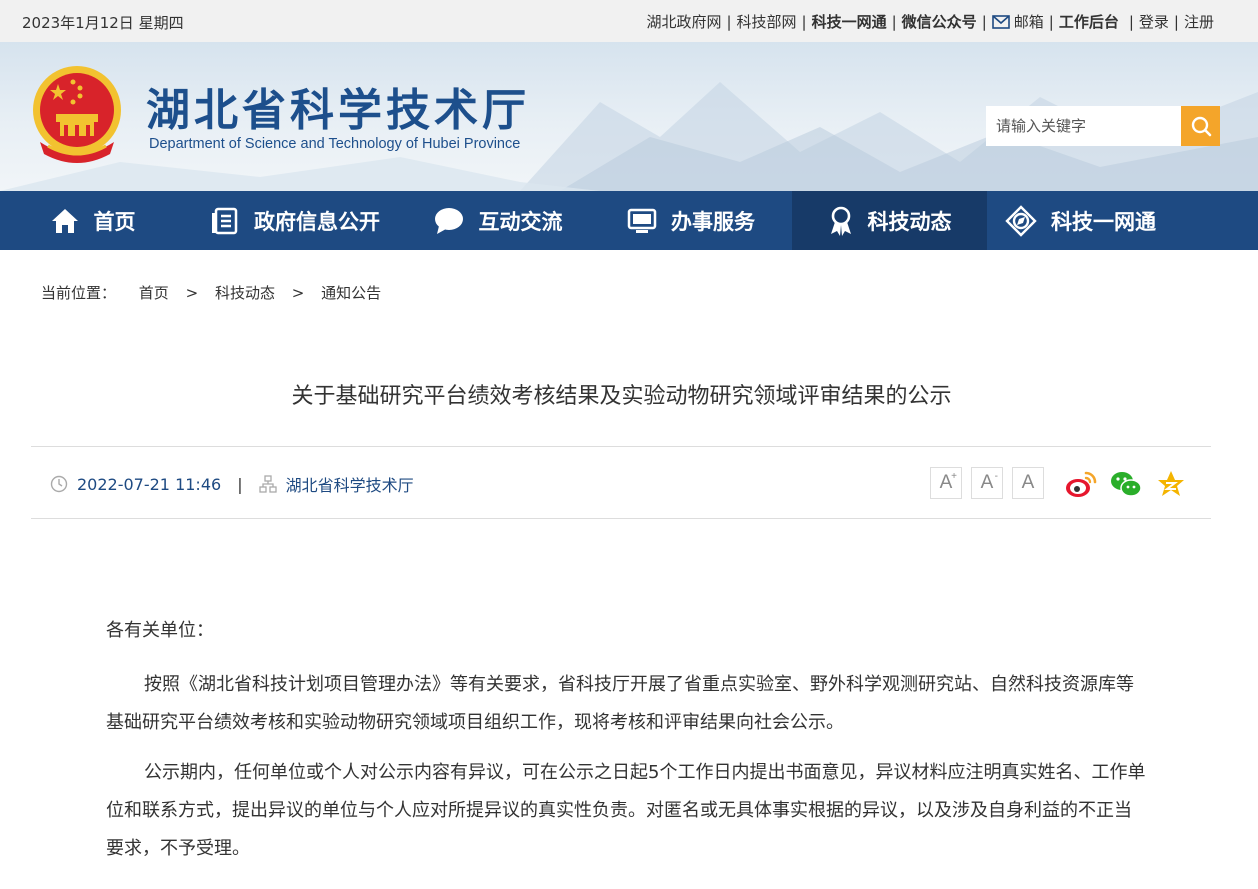 The height and width of the screenshot is (889, 1258). Describe the element at coordinates (351, 293) in the screenshot. I see `breadcrumb-notices: 通知公告` at that location.